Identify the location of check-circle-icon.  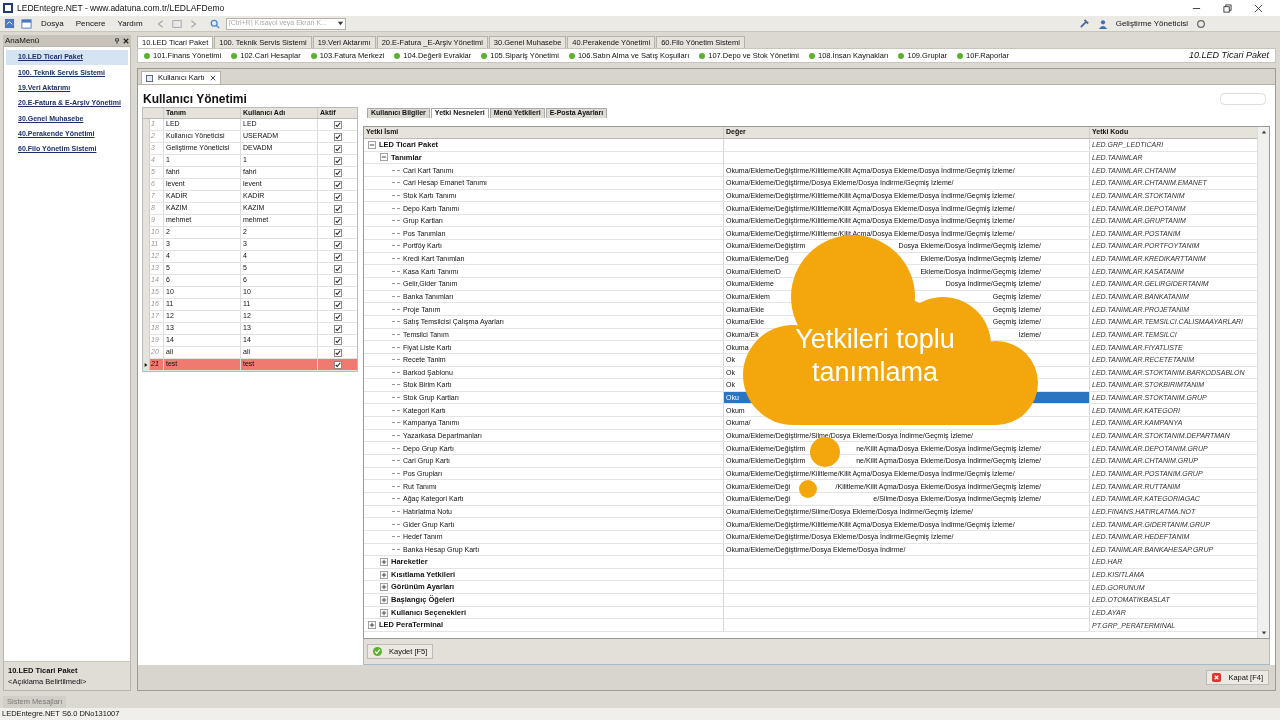
(377, 651).